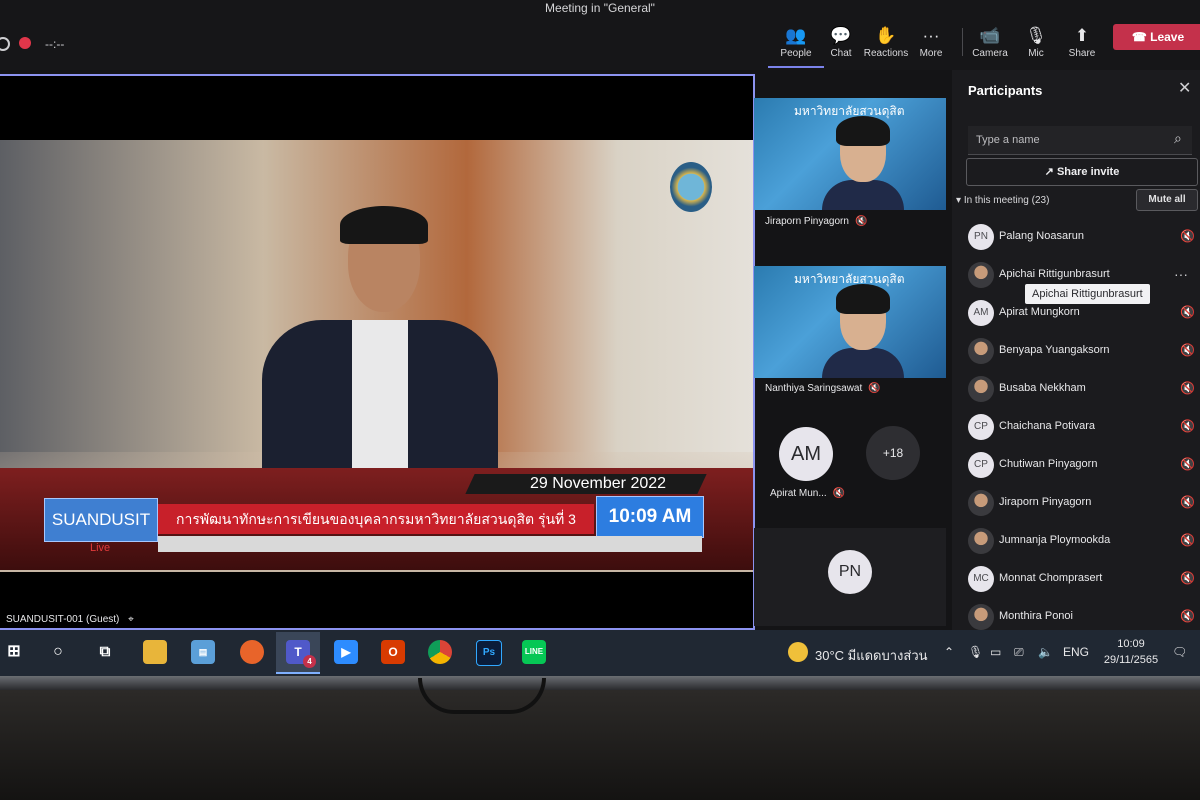  I want to click on participant-row: PN Palang Noasarun 🔇, so click(1083, 237).